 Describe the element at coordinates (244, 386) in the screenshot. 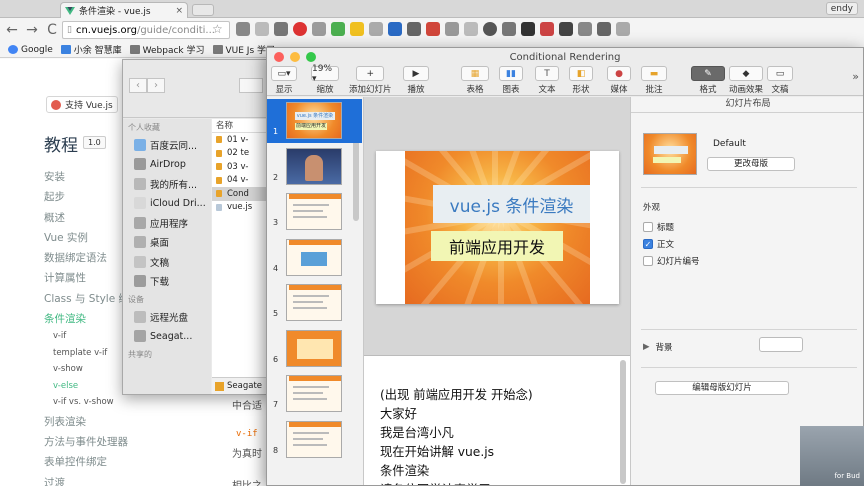

I see `path-item: Seagate` at that location.